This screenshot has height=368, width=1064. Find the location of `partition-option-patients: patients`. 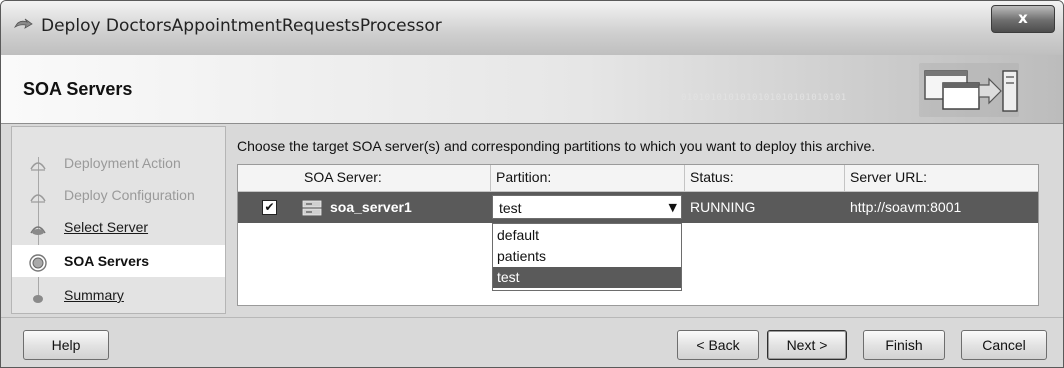

partition-option-patients: patients is located at coordinates (587, 256).